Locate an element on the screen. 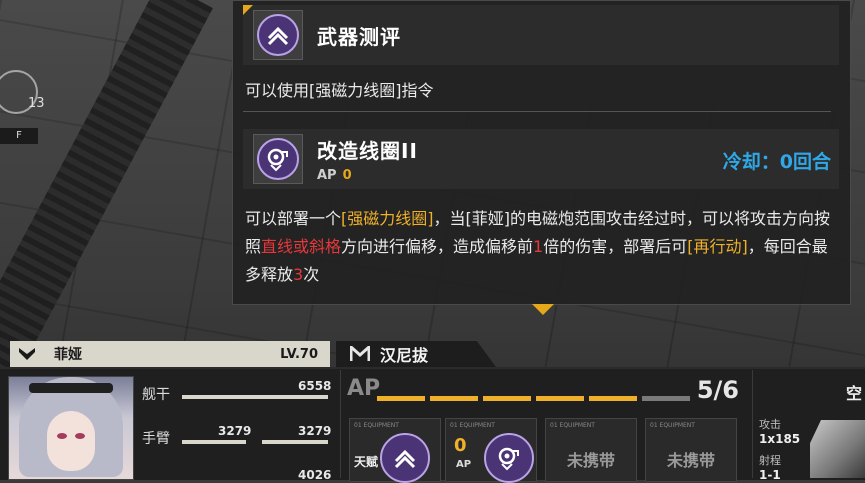 Image resolution: width=865 pixels, height=483 pixels. character-portrait is located at coordinates (71, 428).